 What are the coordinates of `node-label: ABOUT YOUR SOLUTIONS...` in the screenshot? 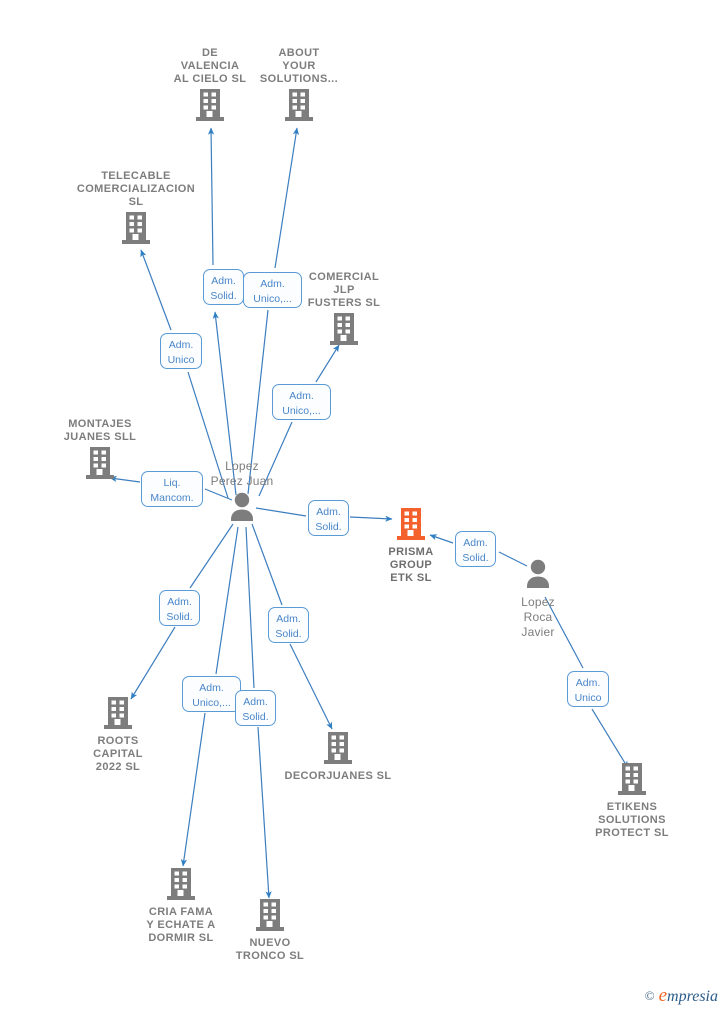 It's located at (299, 66).